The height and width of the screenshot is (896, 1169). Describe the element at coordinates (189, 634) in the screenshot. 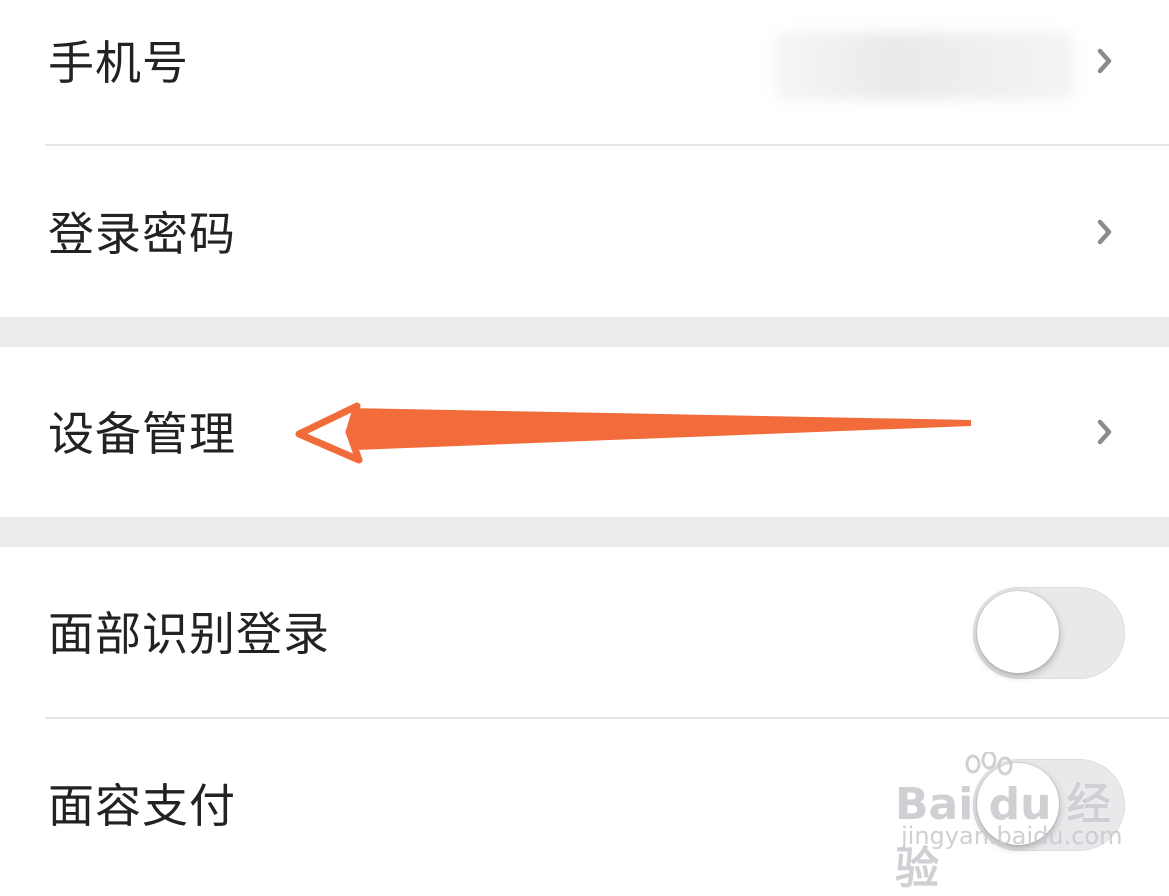

I see `face-login-label: 面部识别登录` at that location.